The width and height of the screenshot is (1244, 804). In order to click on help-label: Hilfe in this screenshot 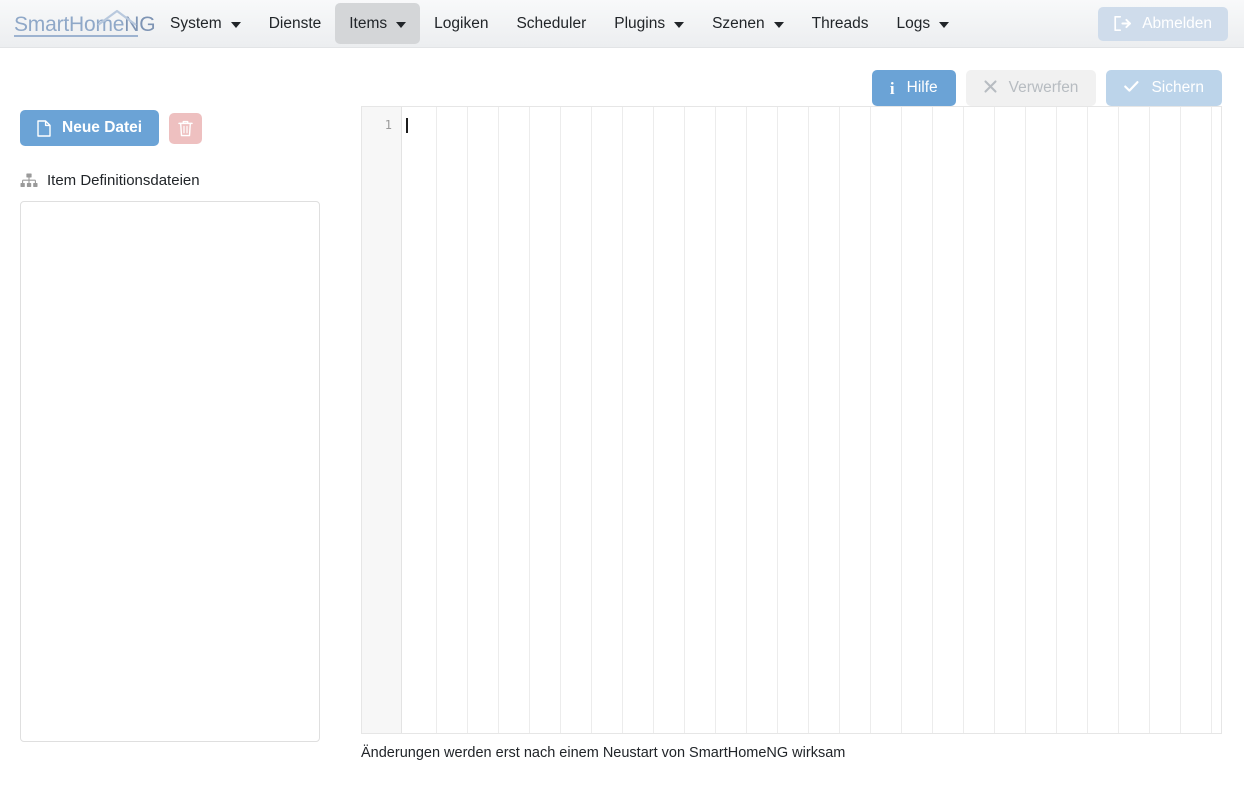, I will do `click(922, 88)`.